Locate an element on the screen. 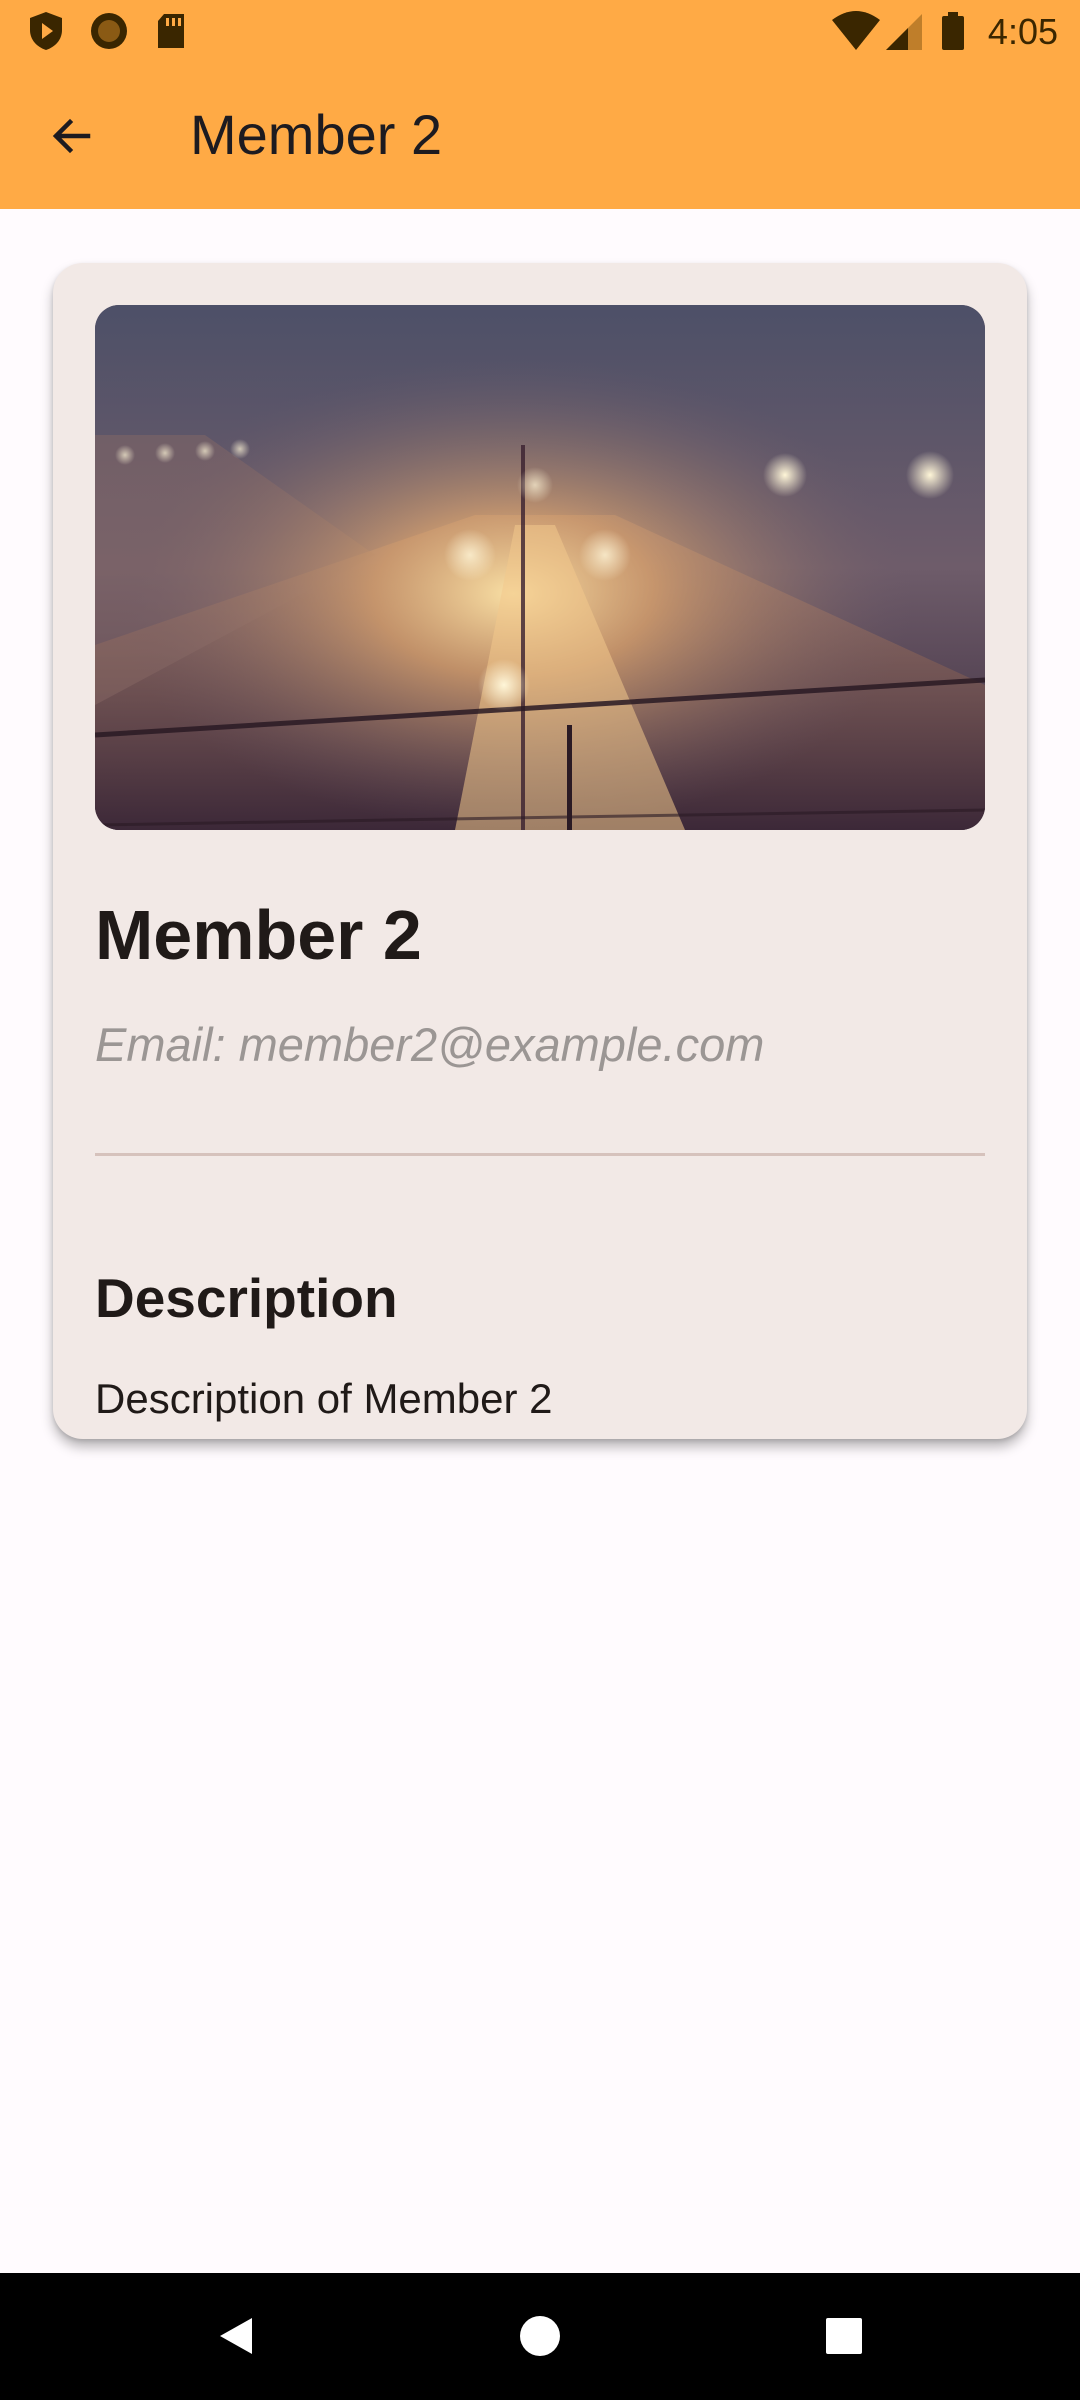  nav-back-button is located at coordinates (236, 2336).